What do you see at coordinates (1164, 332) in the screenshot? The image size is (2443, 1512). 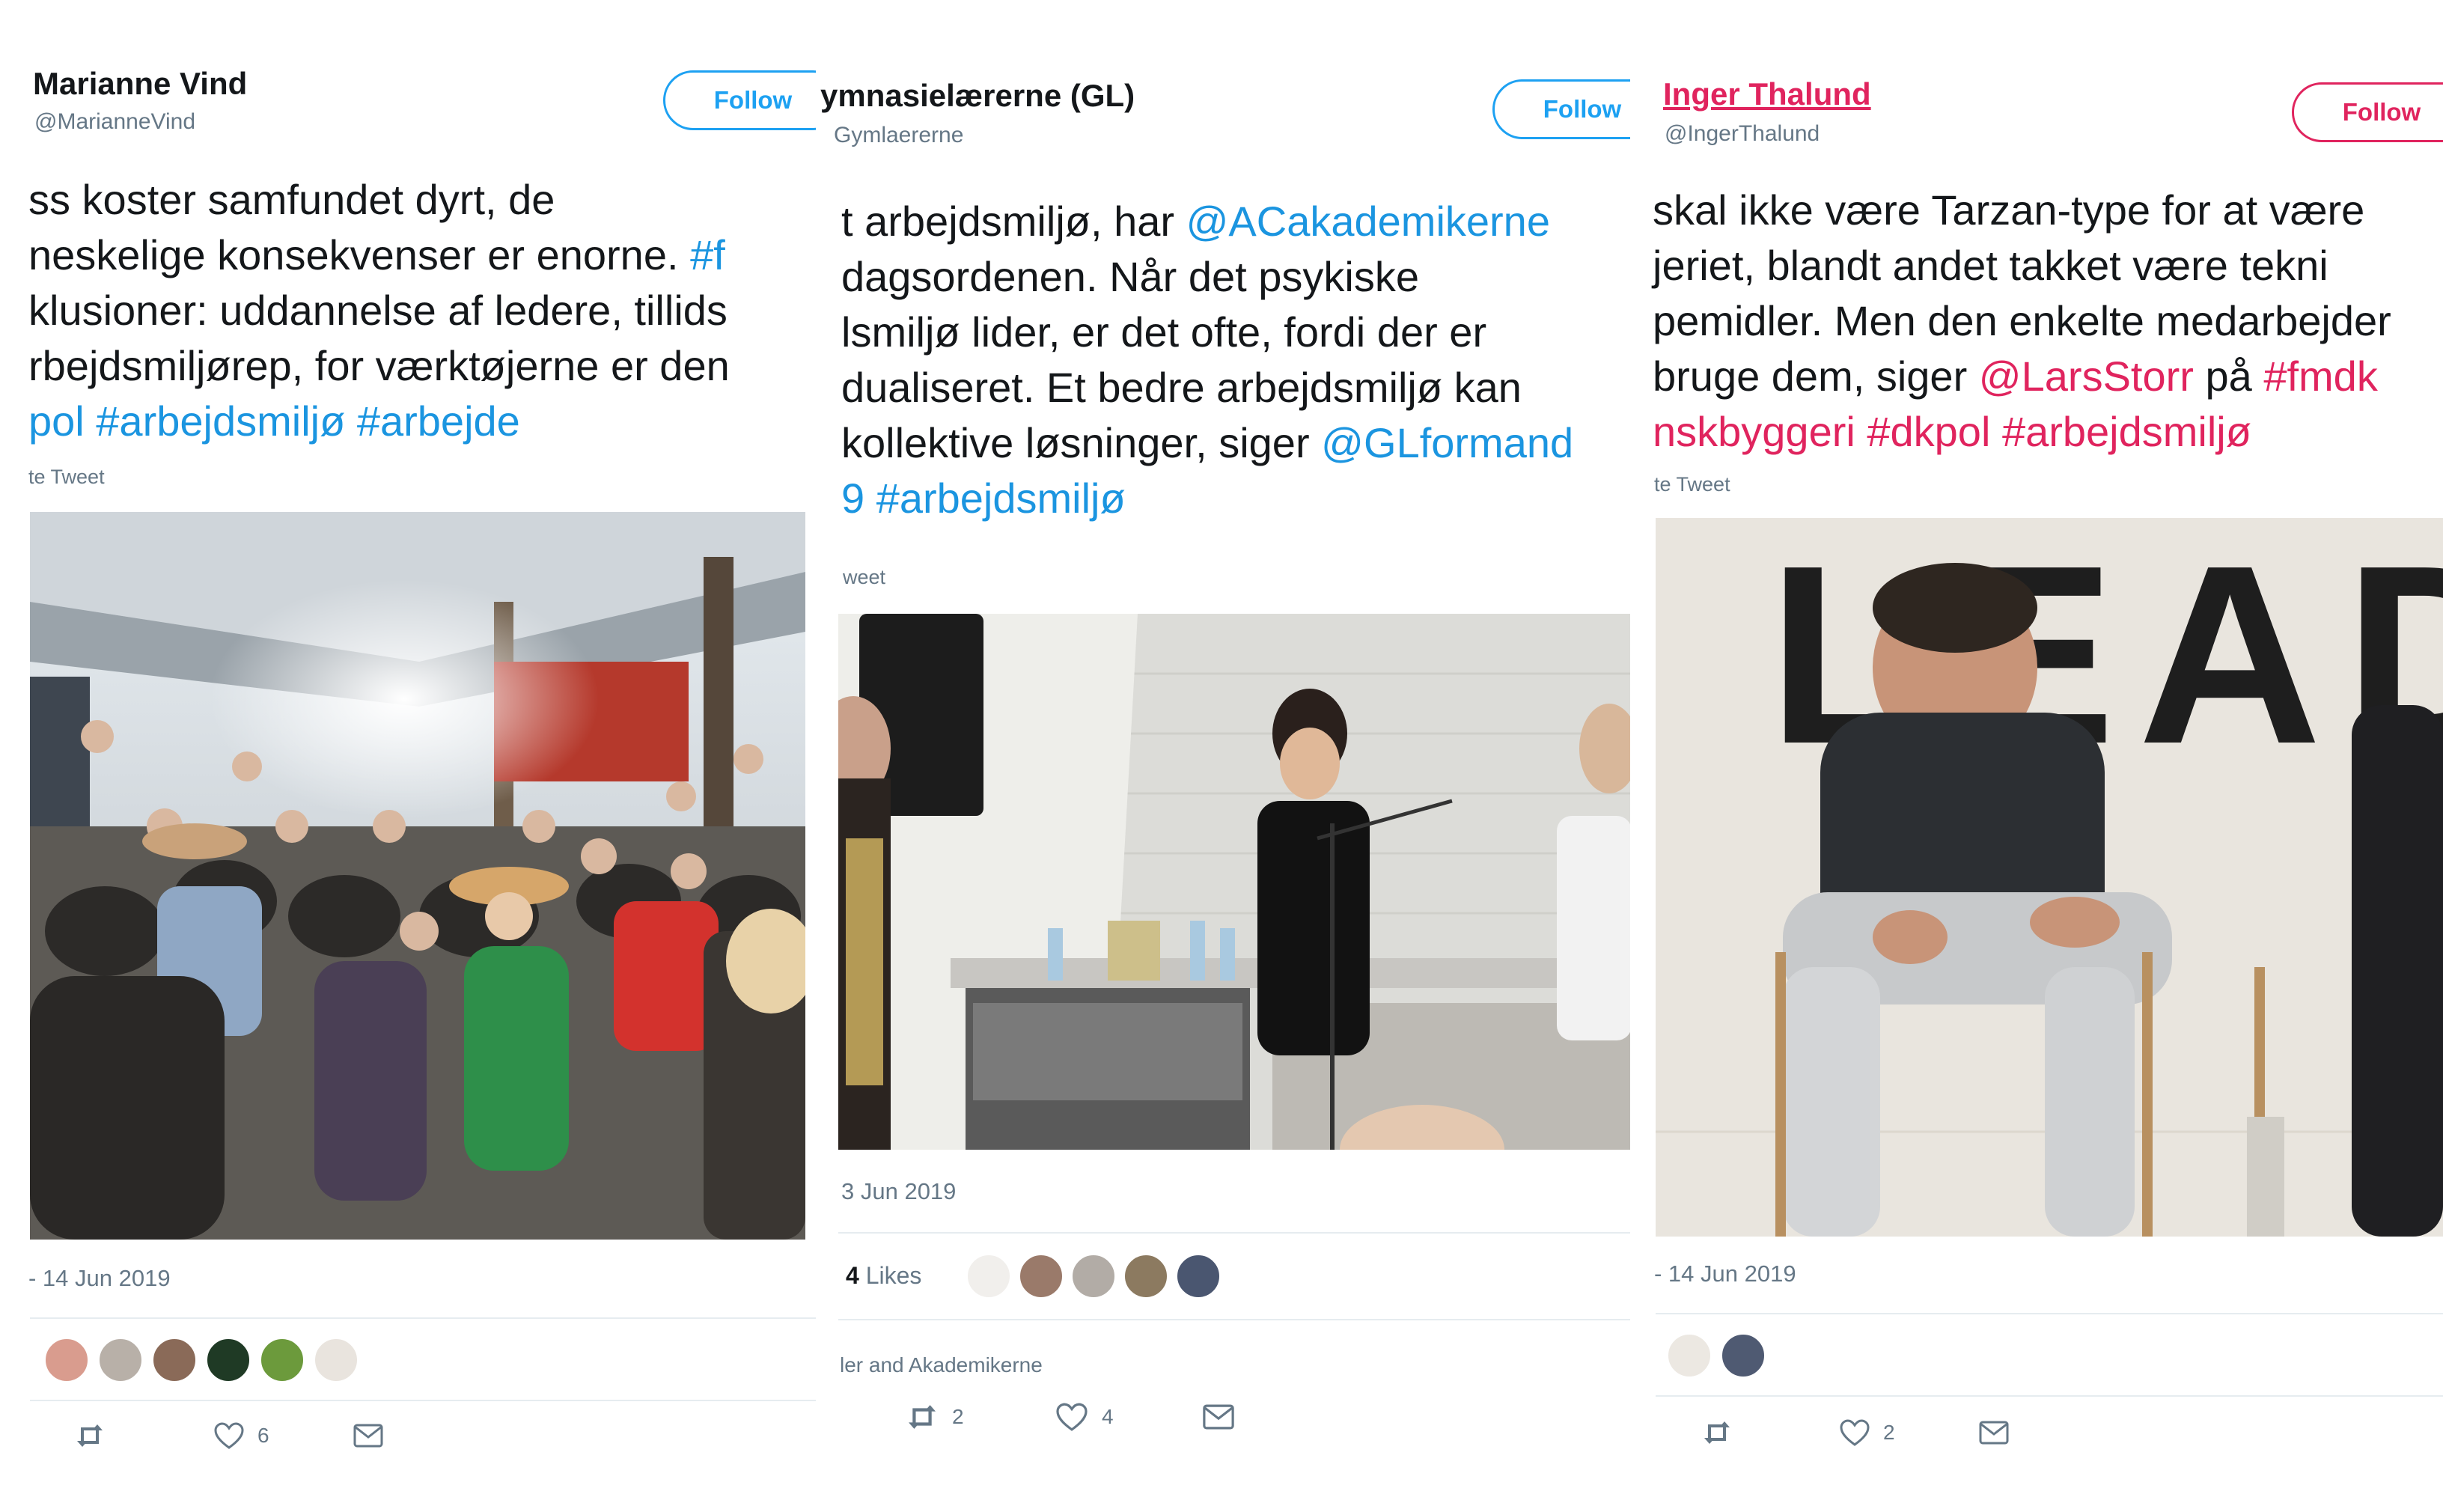 I see `tweet-text-segment: lsmiljø lider, er det ofte, fordi der er` at bounding box center [1164, 332].